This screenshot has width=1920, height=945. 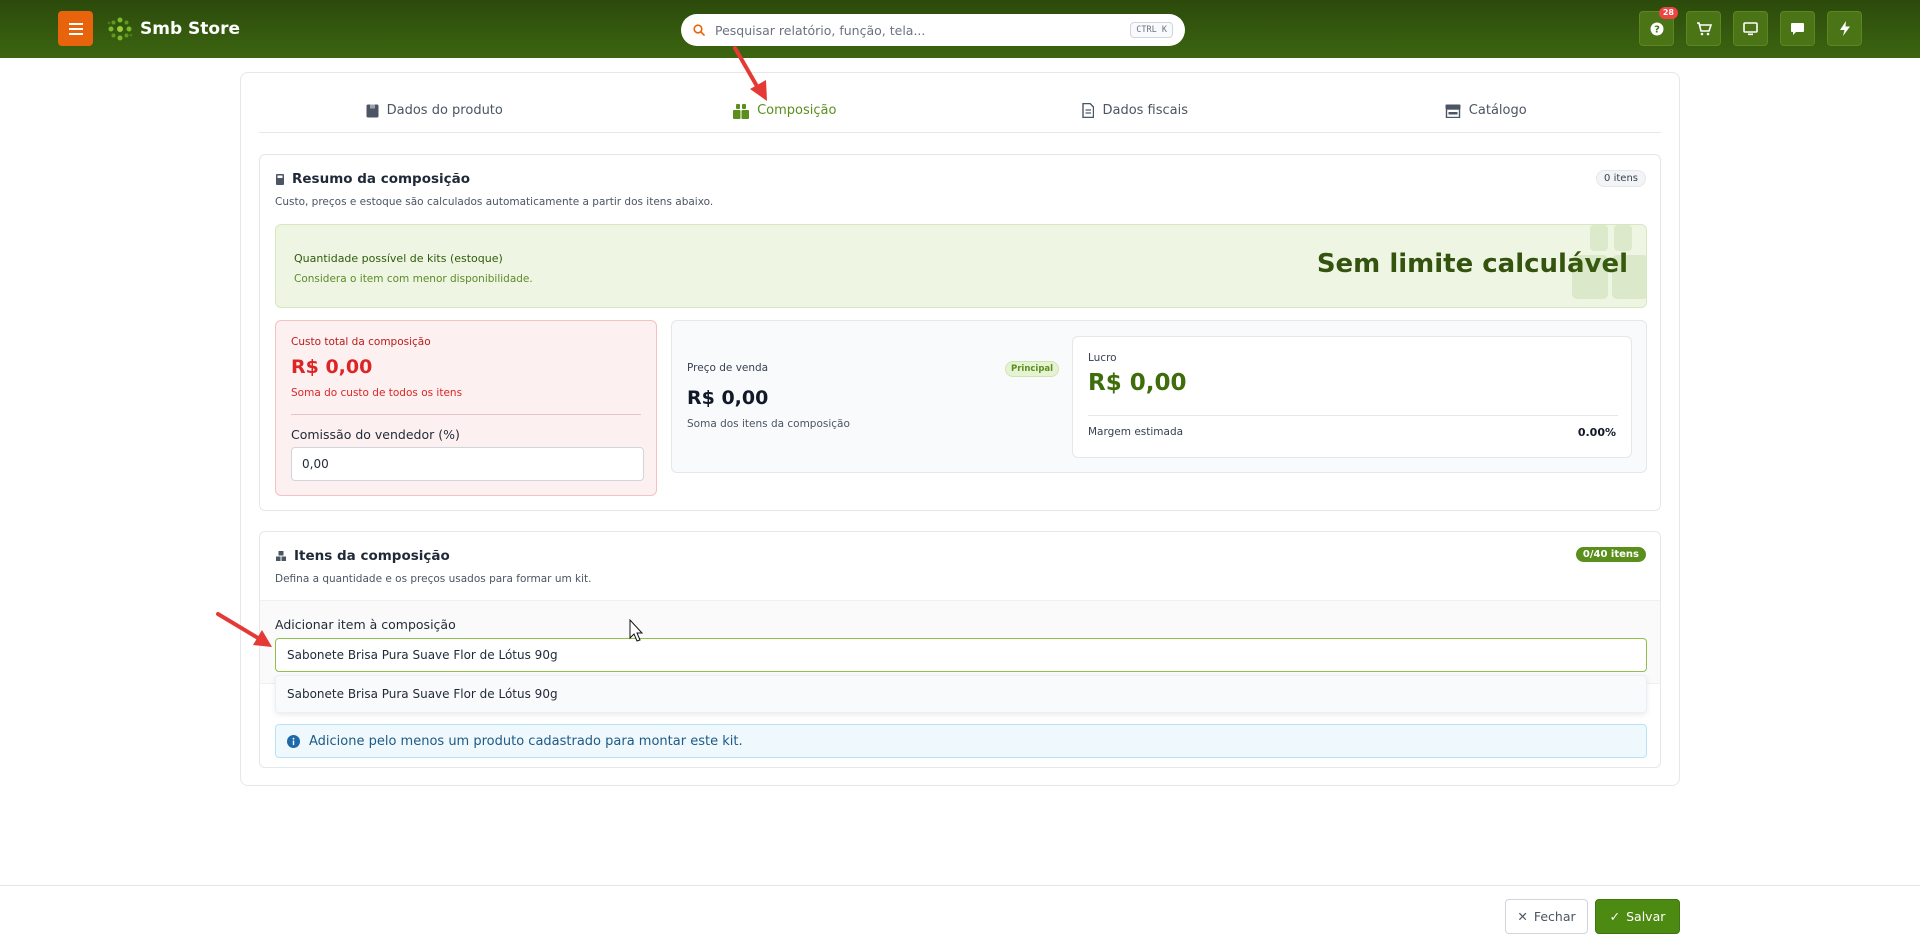 I want to click on items-count-badge: 0 itens, so click(x=1621, y=178).